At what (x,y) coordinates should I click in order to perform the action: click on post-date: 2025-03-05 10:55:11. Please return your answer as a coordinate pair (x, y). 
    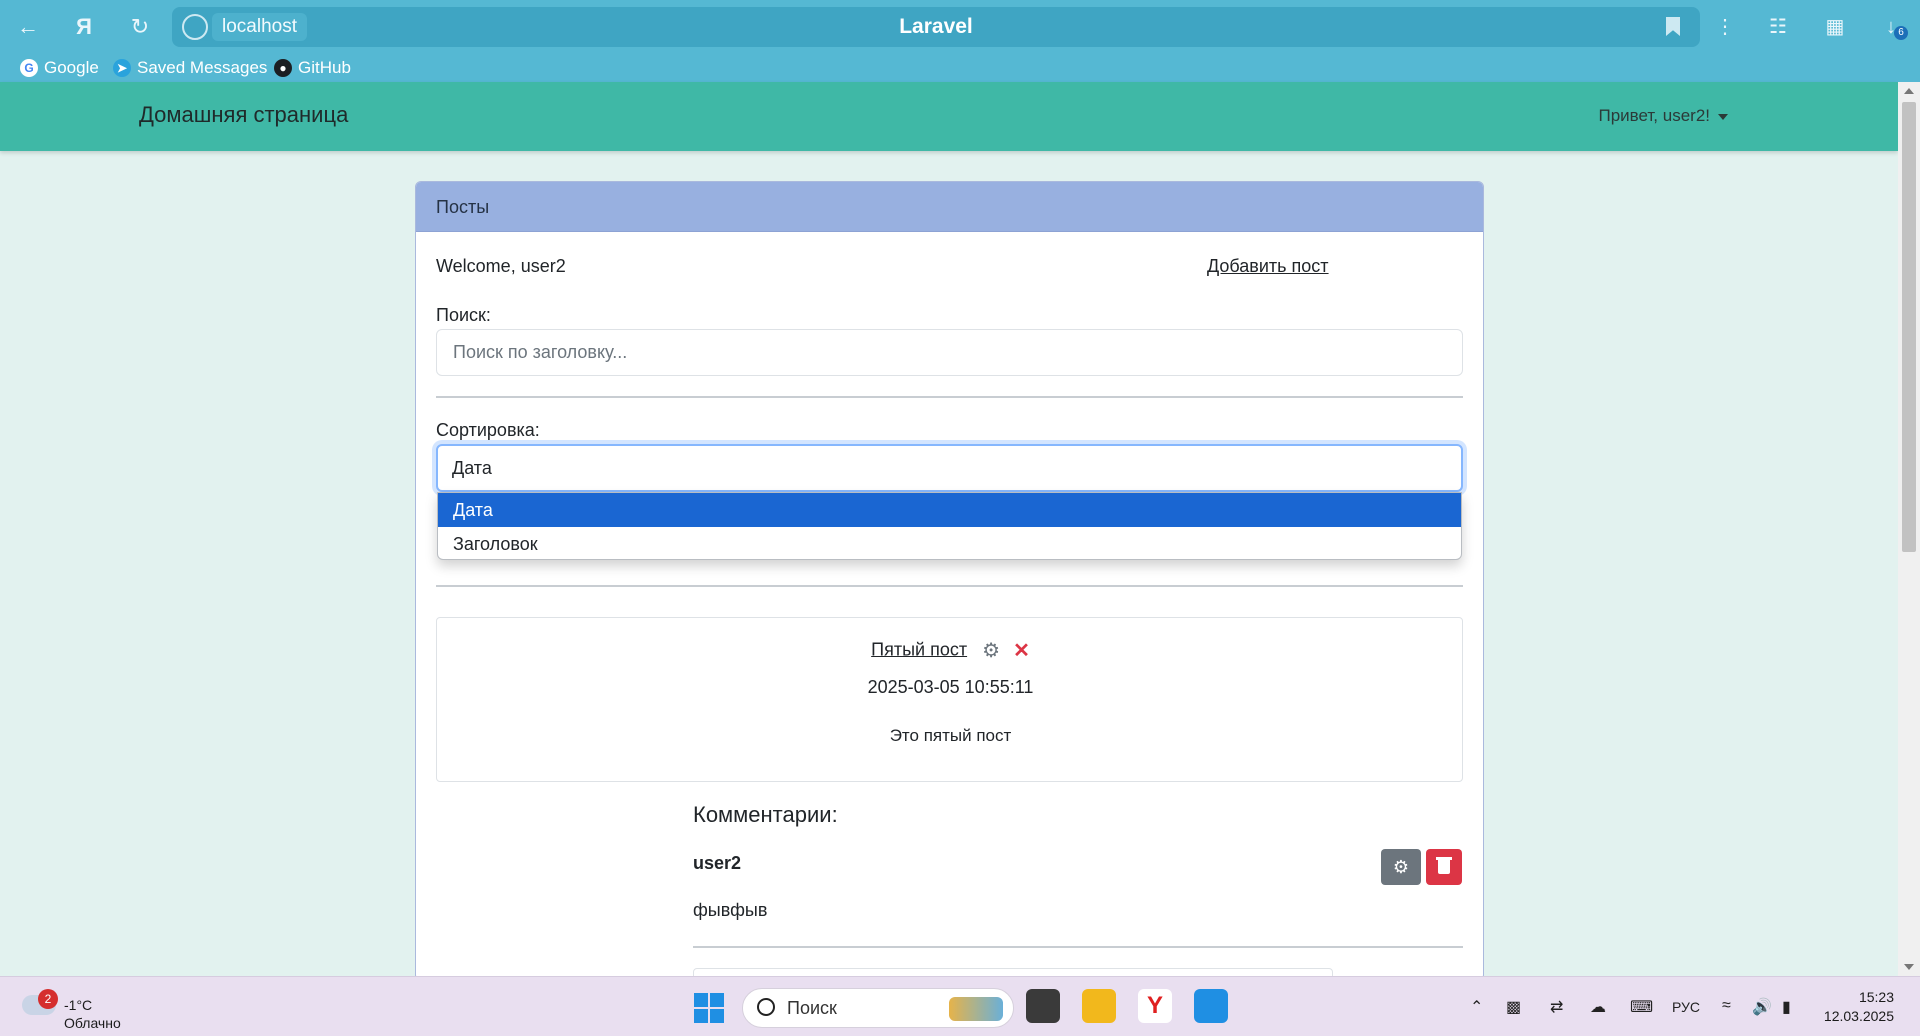
    Looking at the image, I should click on (950, 687).